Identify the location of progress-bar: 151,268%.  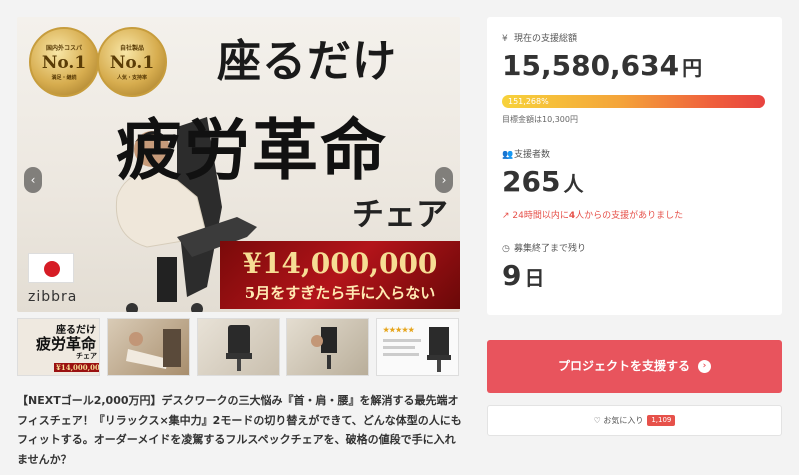
(633, 101).